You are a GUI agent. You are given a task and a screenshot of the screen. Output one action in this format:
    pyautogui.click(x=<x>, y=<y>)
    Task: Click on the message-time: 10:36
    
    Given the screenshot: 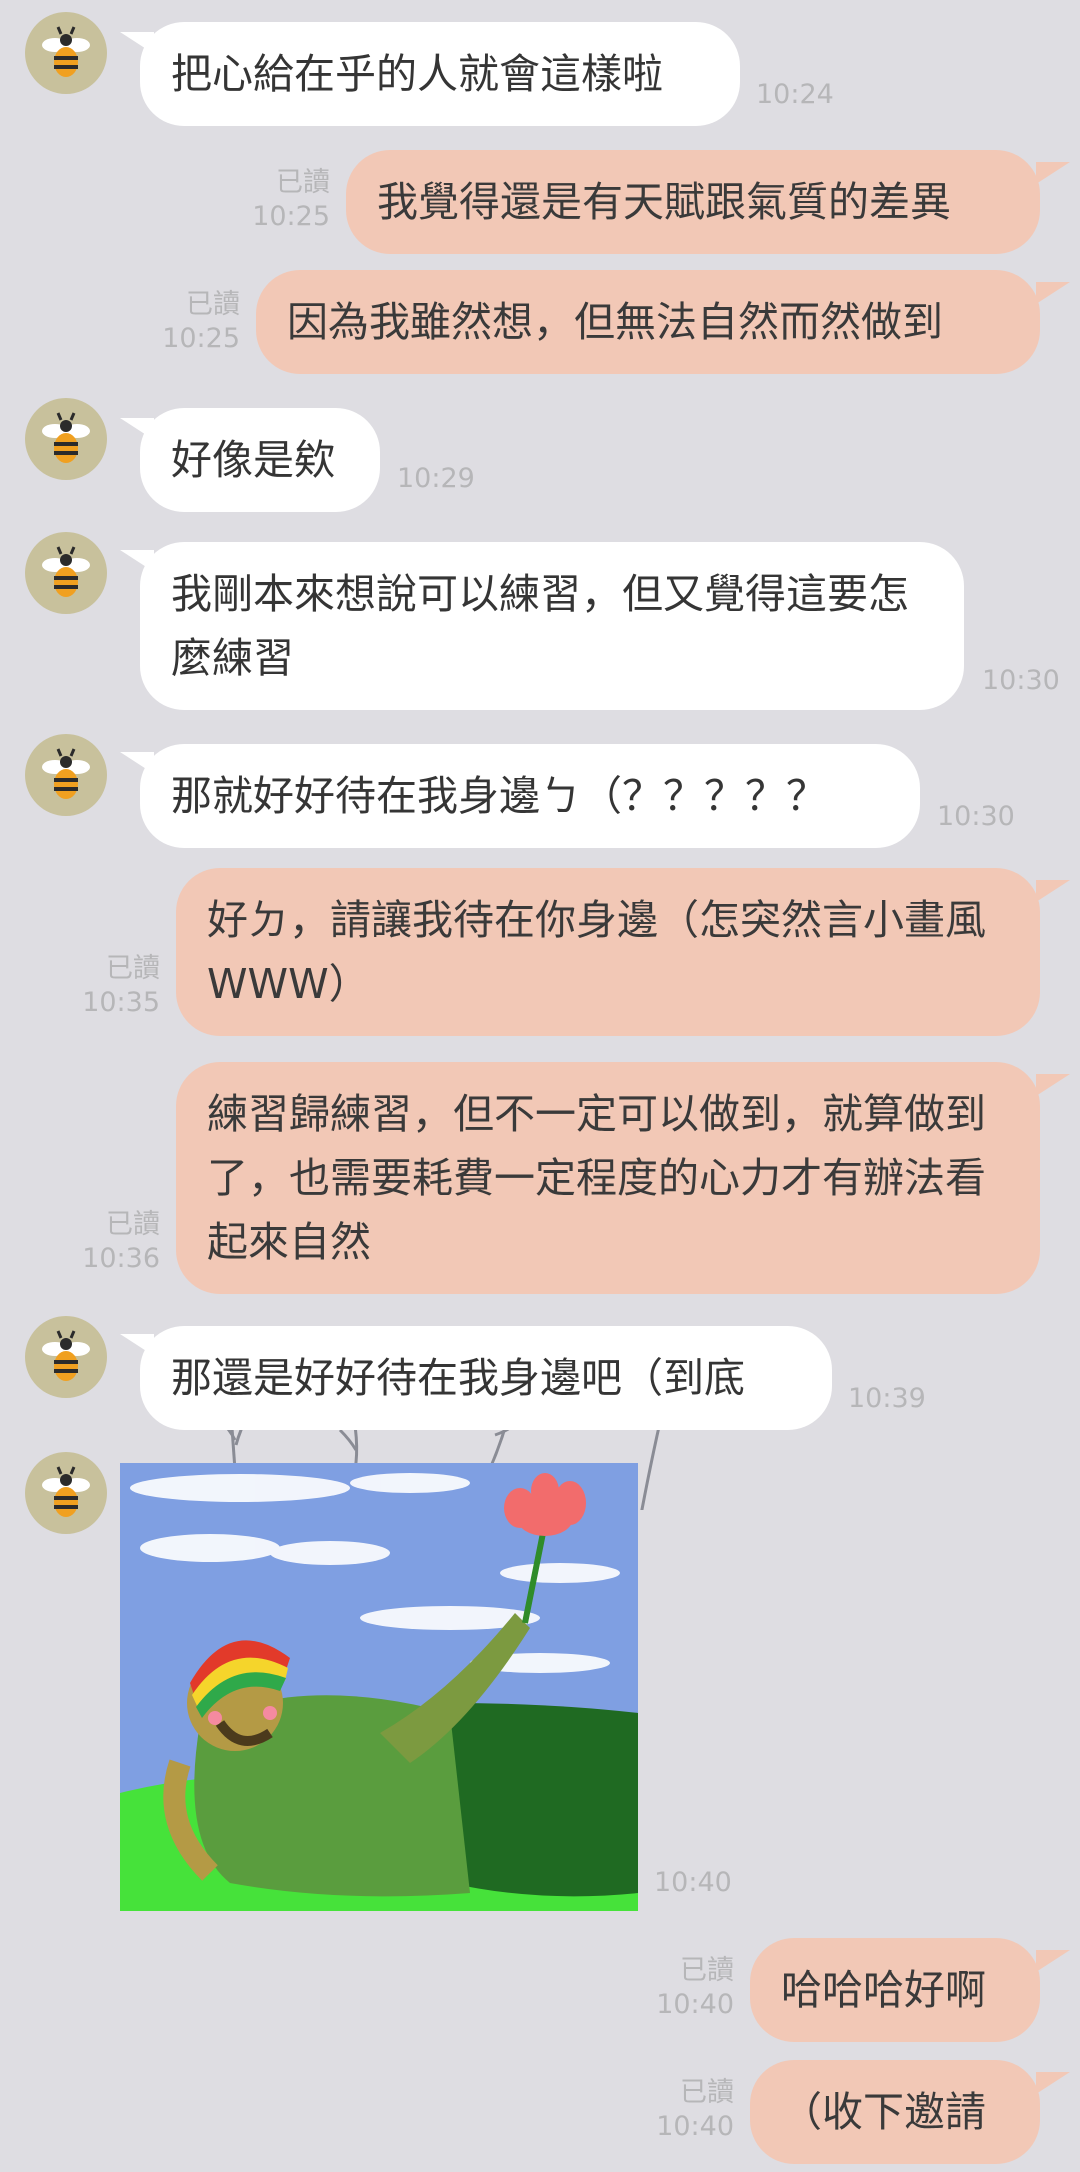 What is the action you would take?
    pyautogui.click(x=121, y=1258)
    